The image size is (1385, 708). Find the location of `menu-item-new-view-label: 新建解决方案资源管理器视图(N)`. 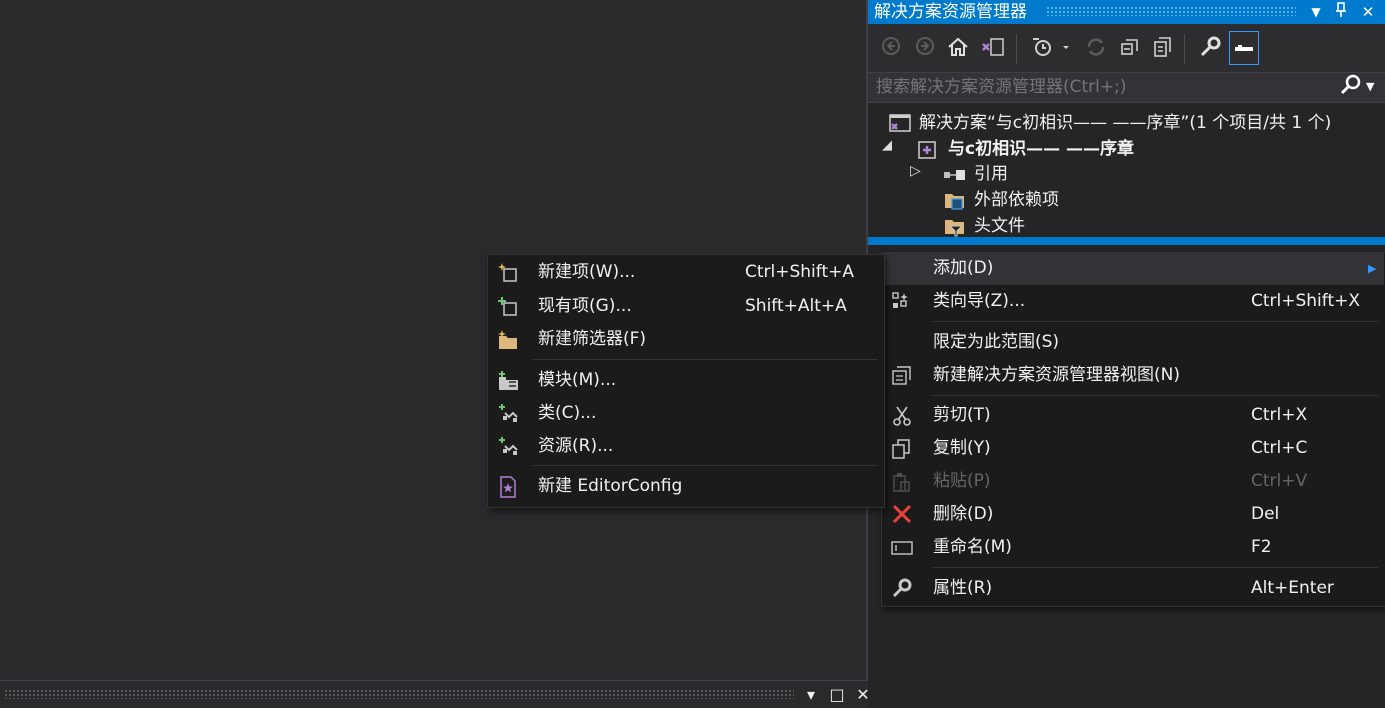

menu-item-new-view-label: 新建解决方案资源管理器视图(N) is located at coordinates (1056, 375).